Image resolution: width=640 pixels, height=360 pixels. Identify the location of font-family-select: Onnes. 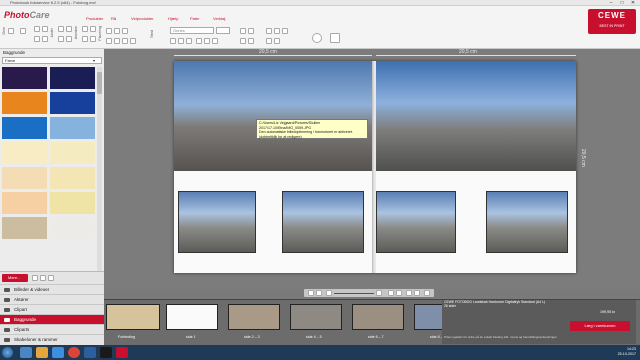
(192, 30).